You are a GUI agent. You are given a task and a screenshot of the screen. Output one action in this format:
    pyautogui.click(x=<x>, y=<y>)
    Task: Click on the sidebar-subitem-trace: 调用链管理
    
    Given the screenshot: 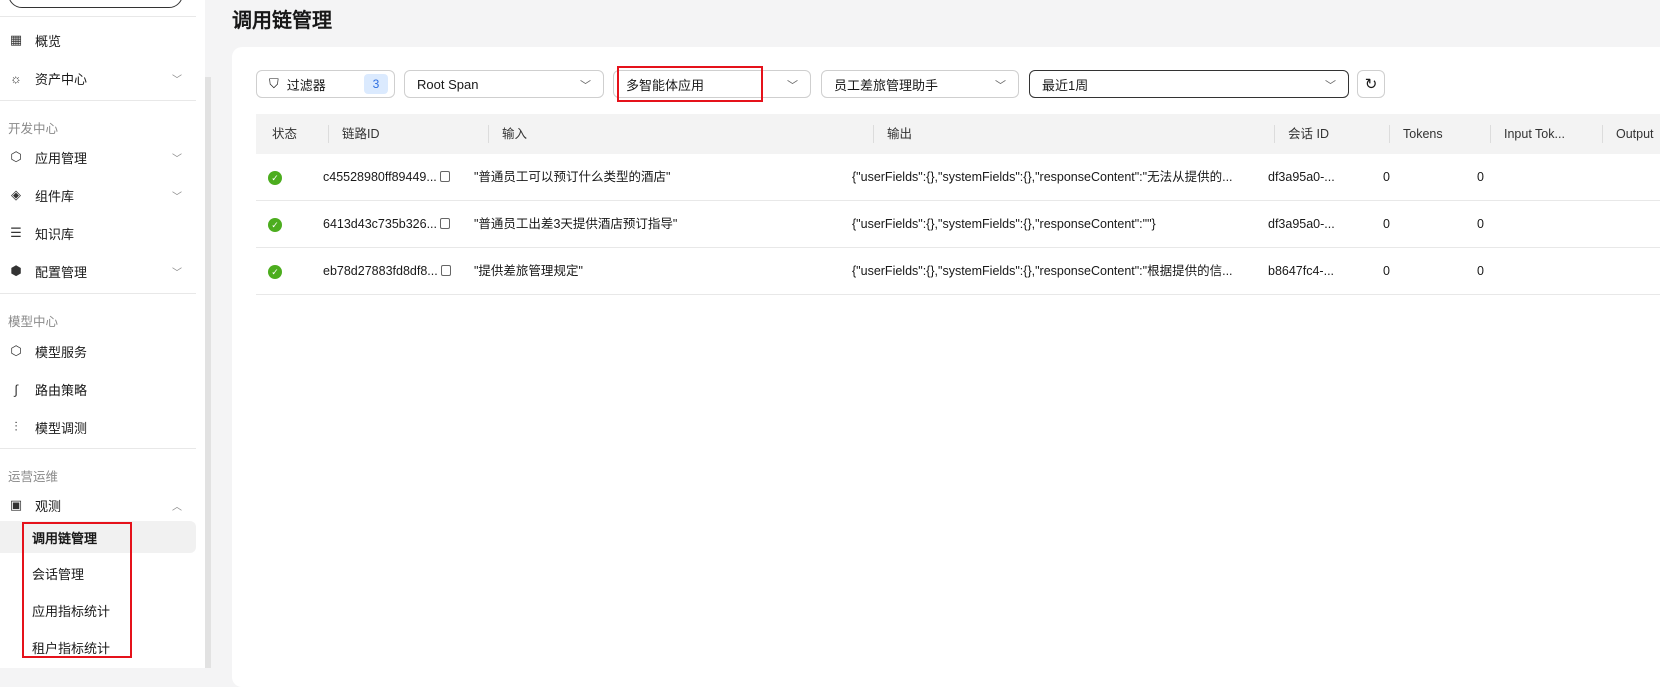 What is the action you would take?
    pyautogui.click(x=98, y=537)
    